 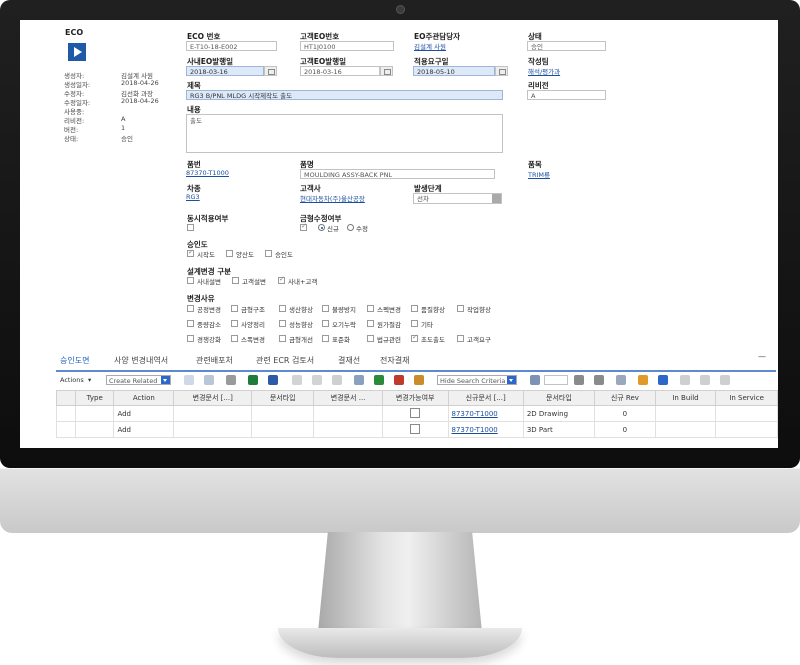 I want to click on sort-icon, so click(x=579, y=380).